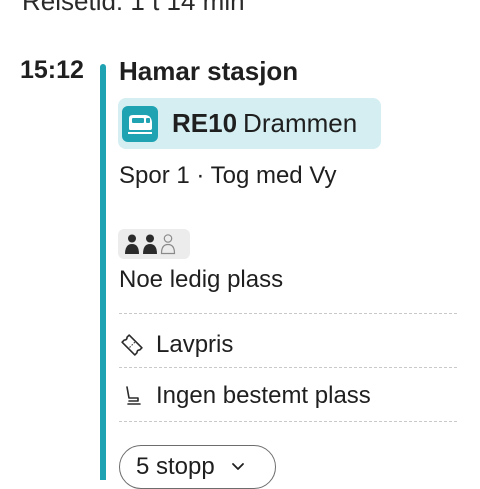 Image resolution: width=480 pixels, height=489 pixels. I want to click on chevron-down-icon, so click(238, 467).